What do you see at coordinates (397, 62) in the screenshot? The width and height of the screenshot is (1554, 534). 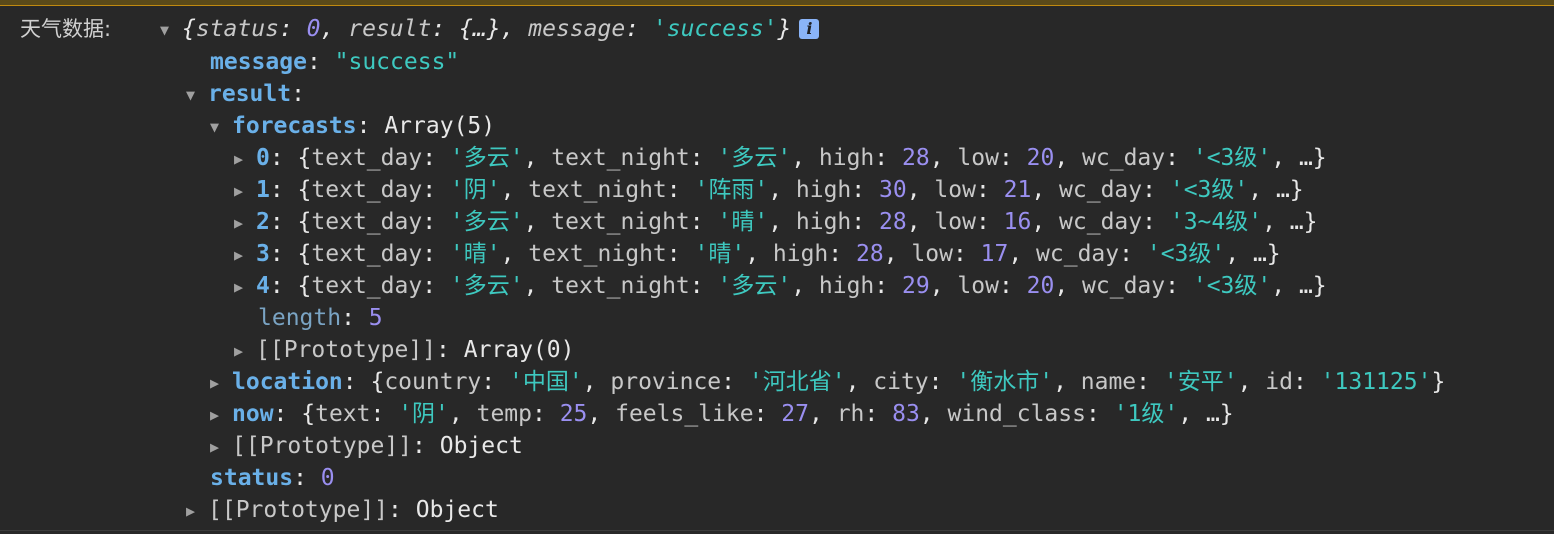 I see `message-value: "success"` at bounding box center [397, 62].